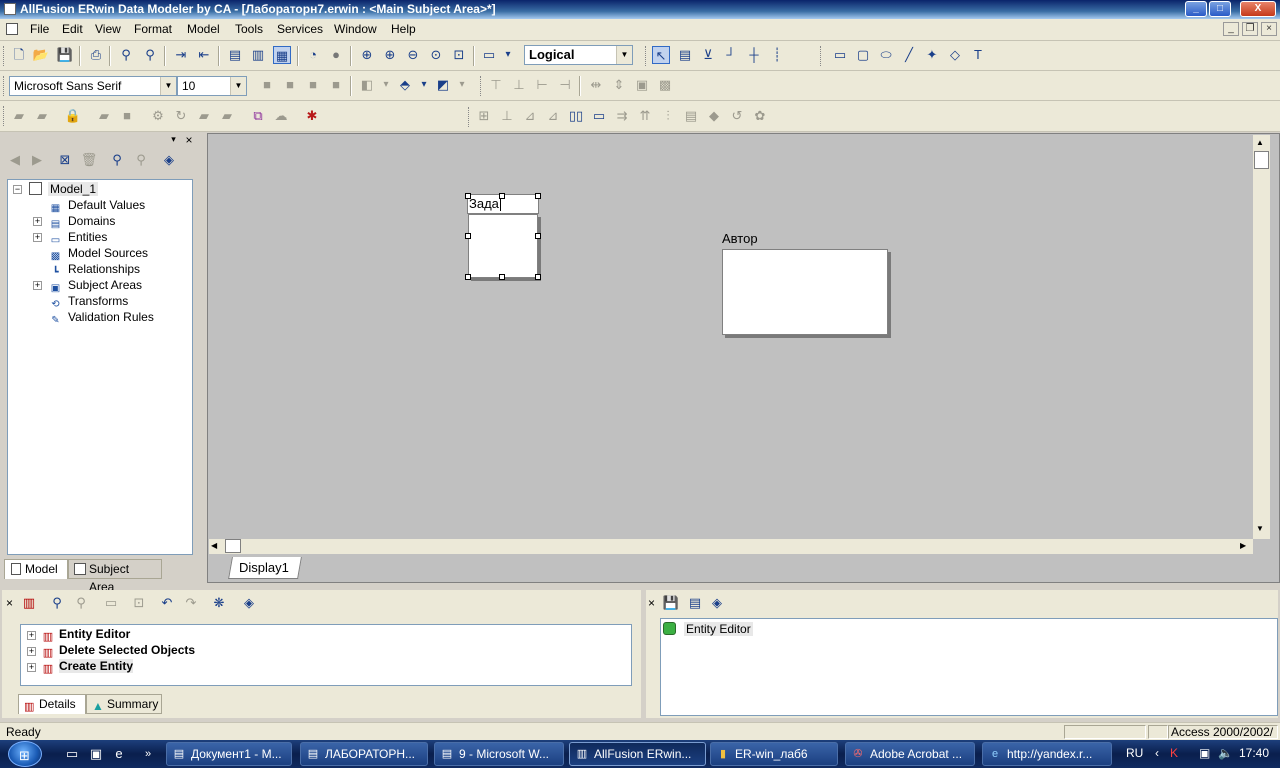 The image size is (1280, 768). Describe the element at coordinates (932, 55) in the screenshot. I see `star-tool-icon: ✦` at that location.